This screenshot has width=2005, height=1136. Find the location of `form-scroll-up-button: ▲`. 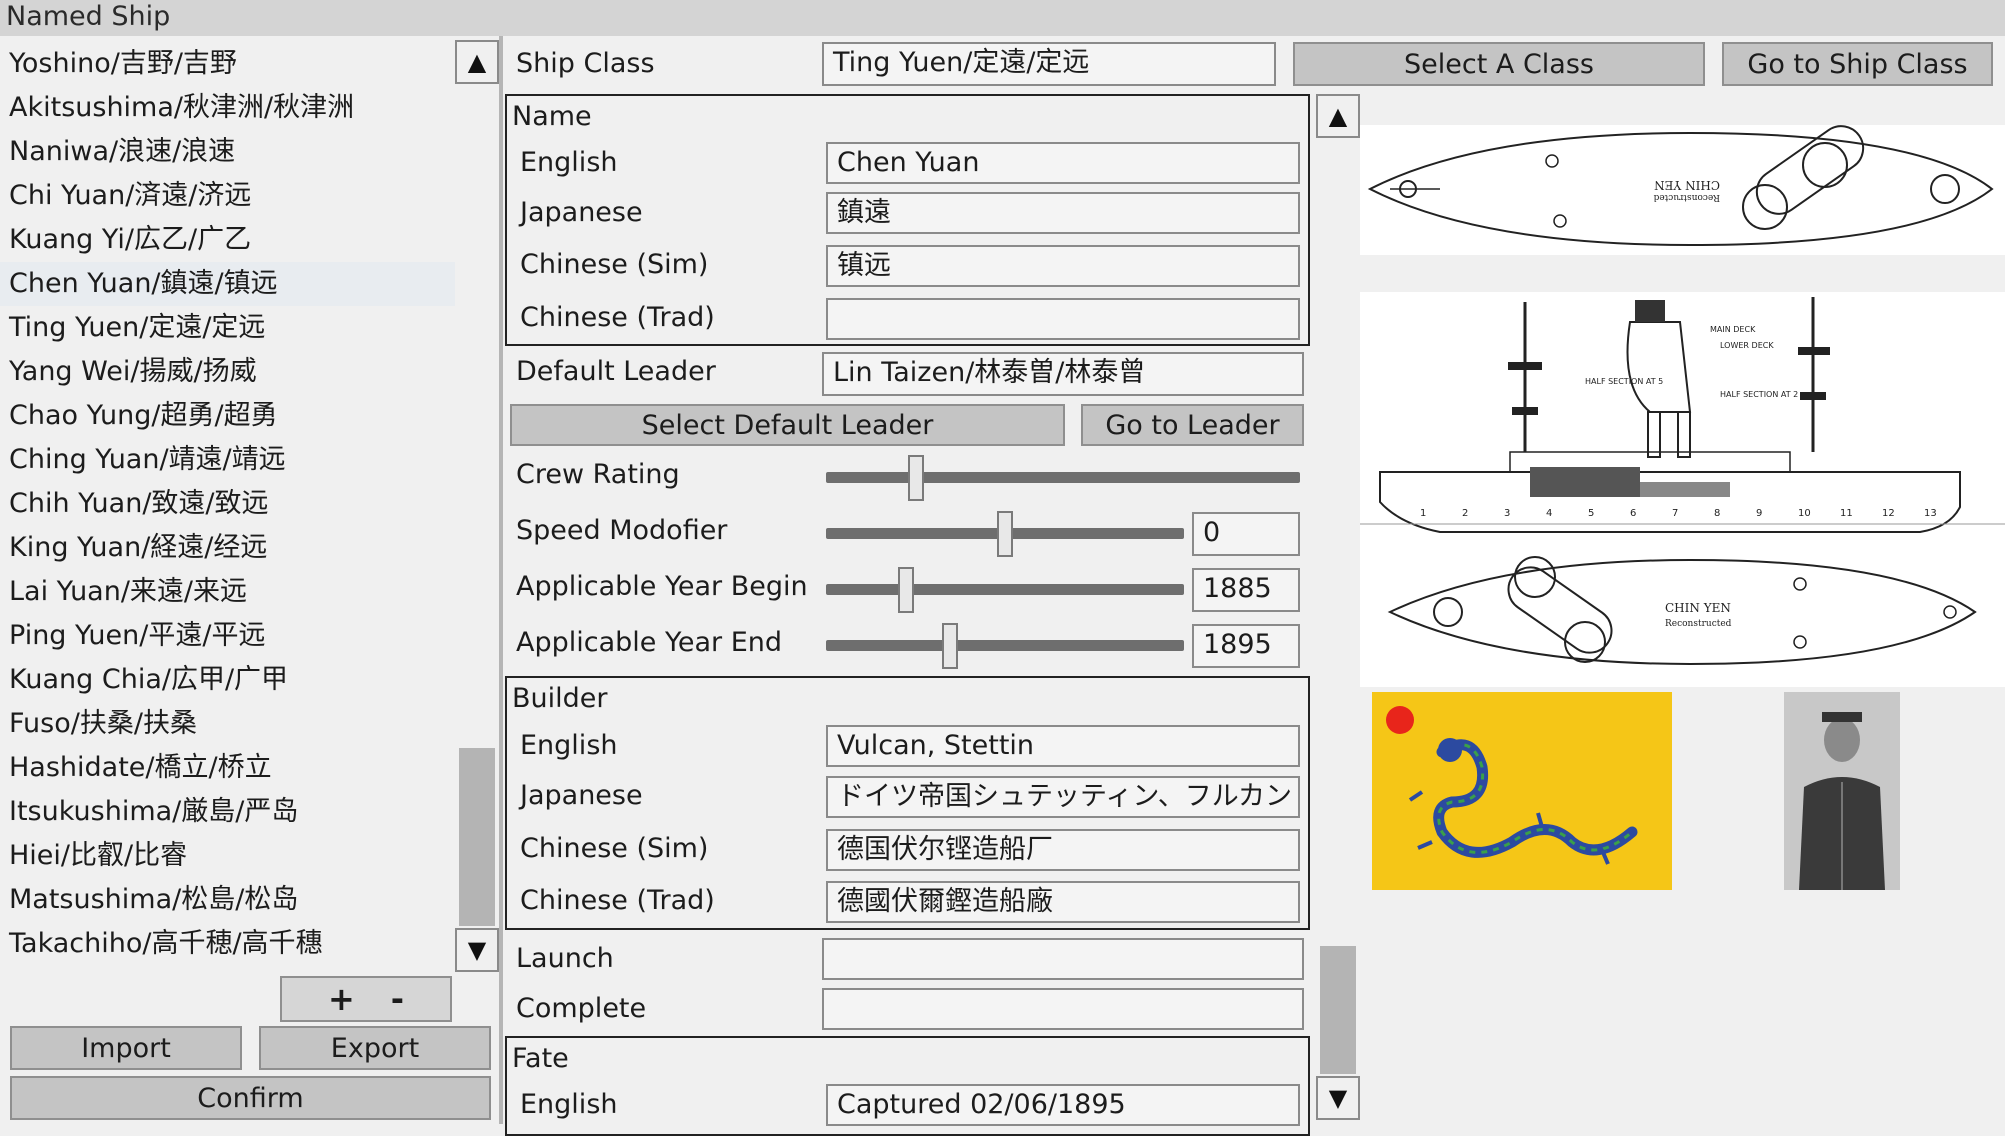

form-scroll-up-button: ▲ is located at coordinates (1338, 116).